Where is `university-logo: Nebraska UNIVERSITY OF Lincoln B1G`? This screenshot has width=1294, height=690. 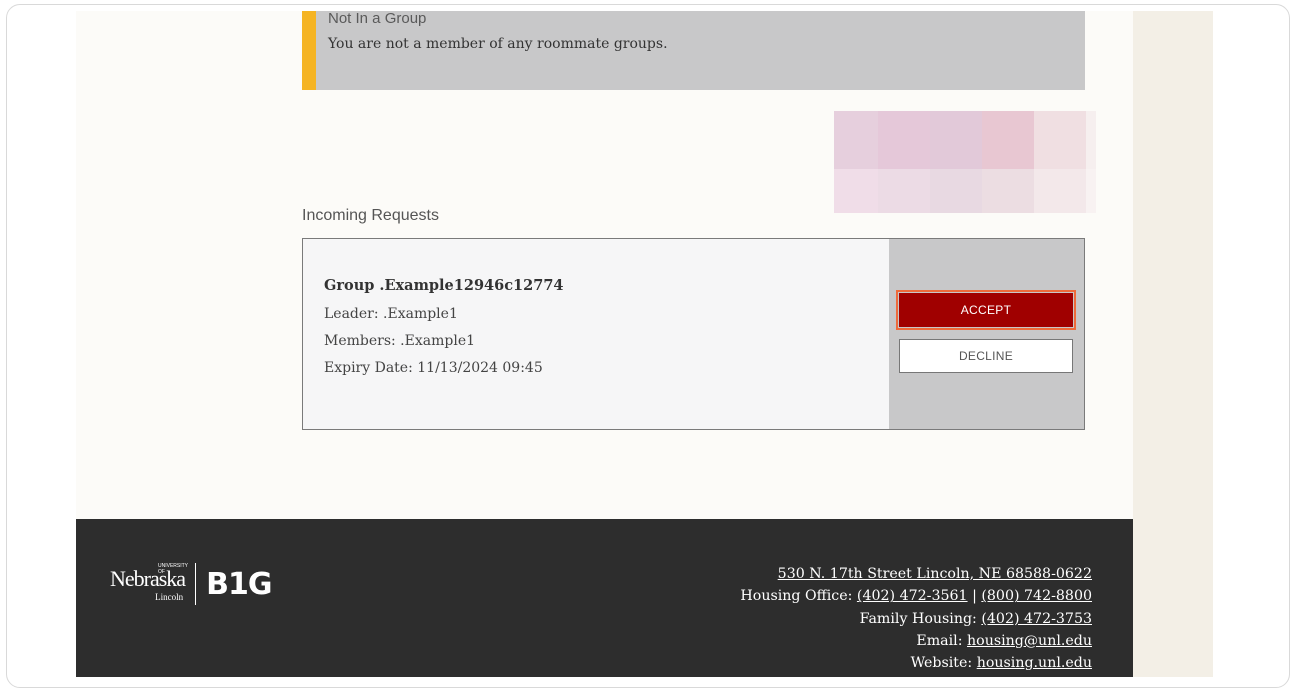 university-logo: Nebraska UNIVERSITY OF Lincoln B1G is located at coordinates (191, 584).